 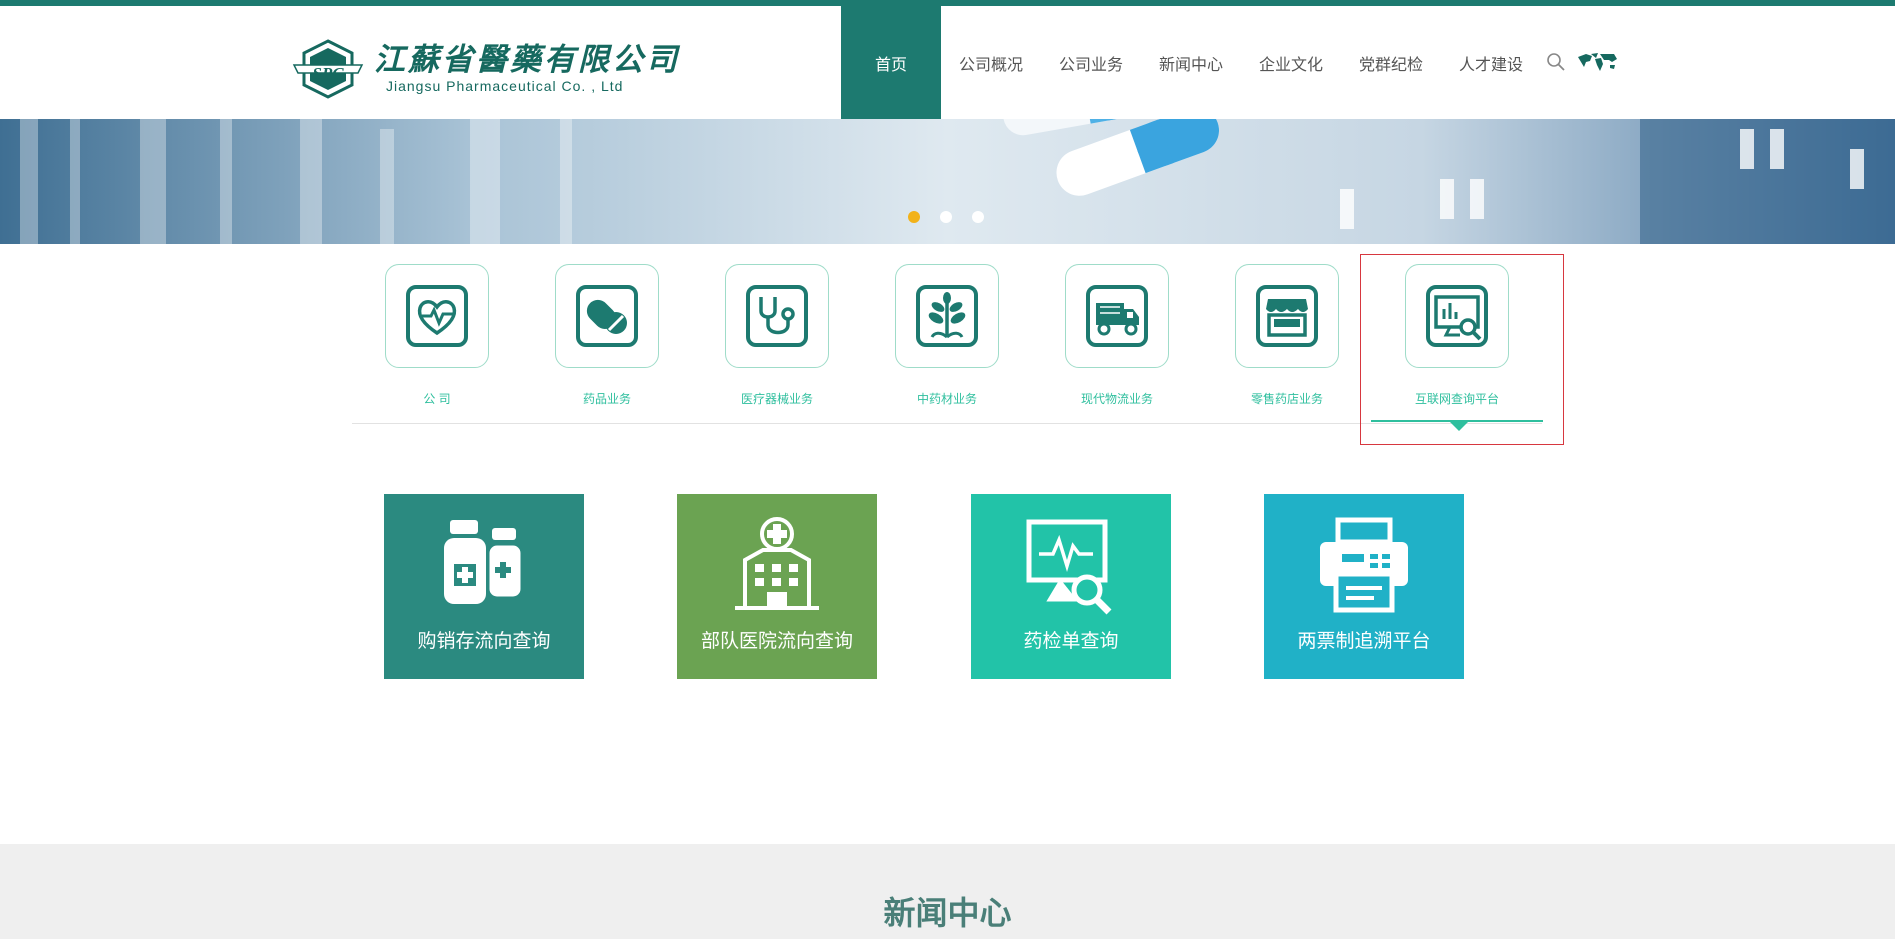 What do you see at coordinates (947, 913) in the screenshot?
I see `news-section-title: 新闻中心` at bounding box center [947, 913].